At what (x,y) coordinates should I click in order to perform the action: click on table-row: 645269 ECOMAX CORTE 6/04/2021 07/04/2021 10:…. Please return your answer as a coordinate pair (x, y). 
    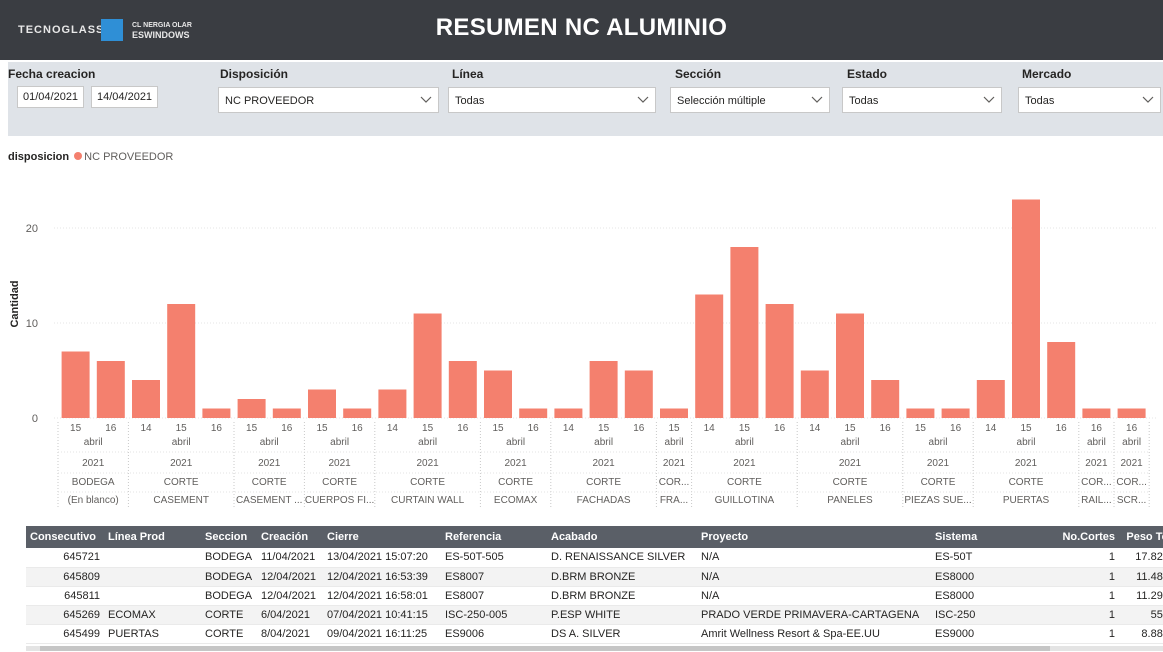
    Looking at the image, I should click on (594, 615).